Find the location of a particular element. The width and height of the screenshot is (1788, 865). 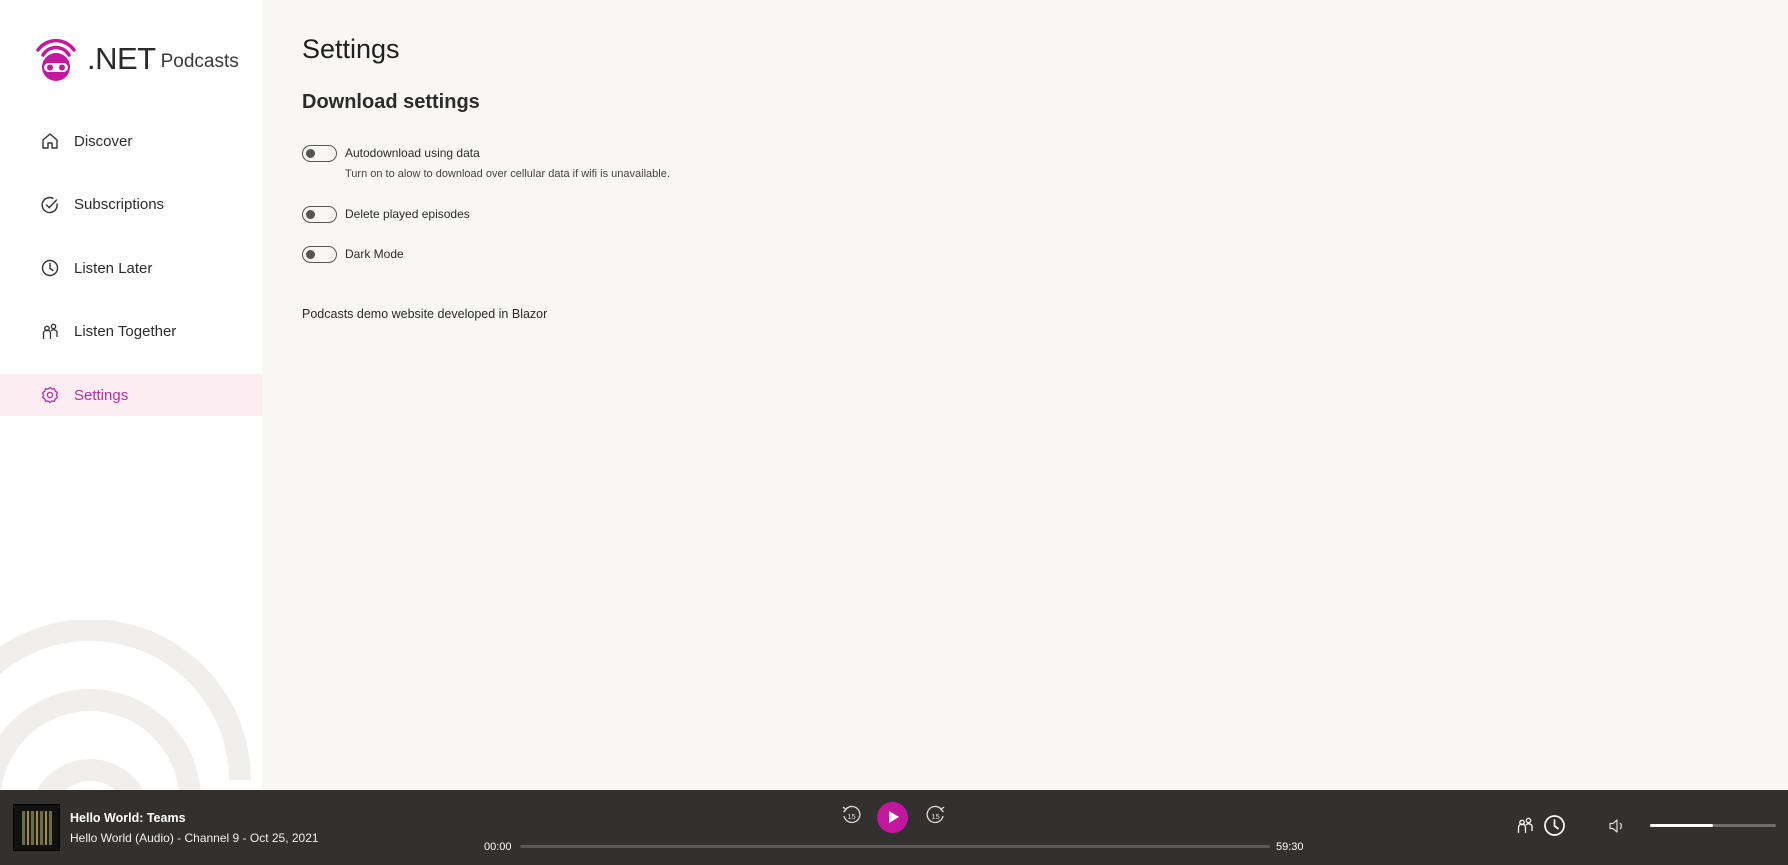

app-logo: .NET Podcasts is located at coordinates (135, 59).